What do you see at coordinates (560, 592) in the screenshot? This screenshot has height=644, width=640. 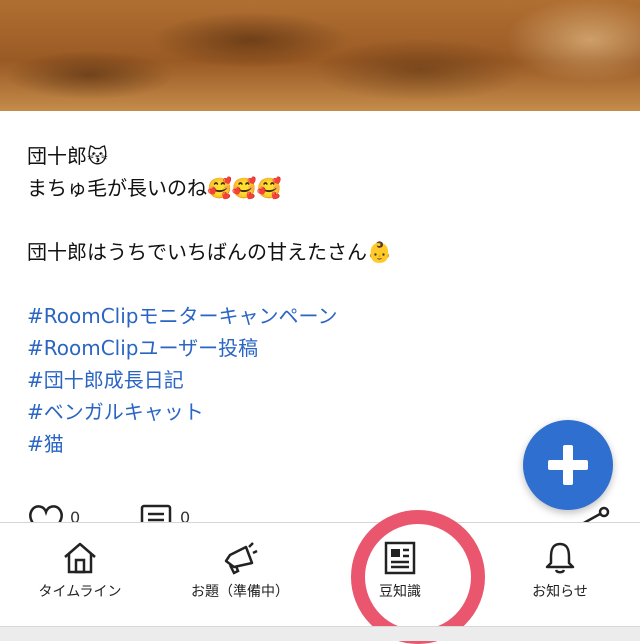 I see `tab-label: お知らせ` at bounding box center [560, 592].